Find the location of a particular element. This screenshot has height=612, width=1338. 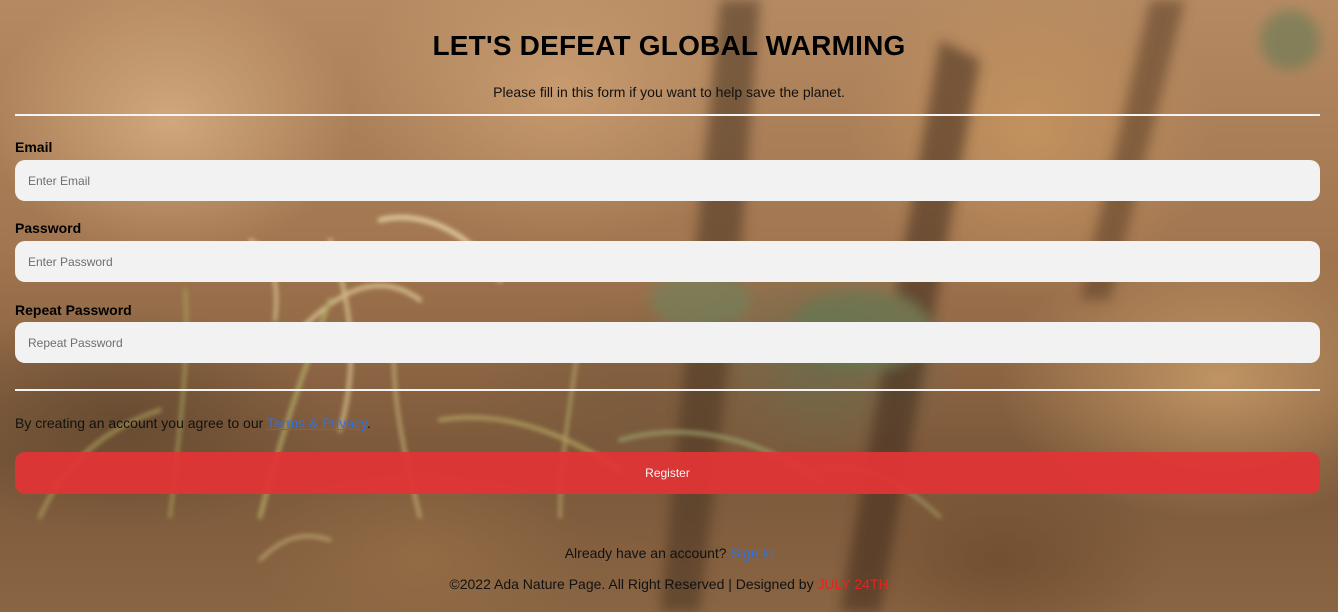

sign-in-link: Sign in is located at coordinates (751, 553).